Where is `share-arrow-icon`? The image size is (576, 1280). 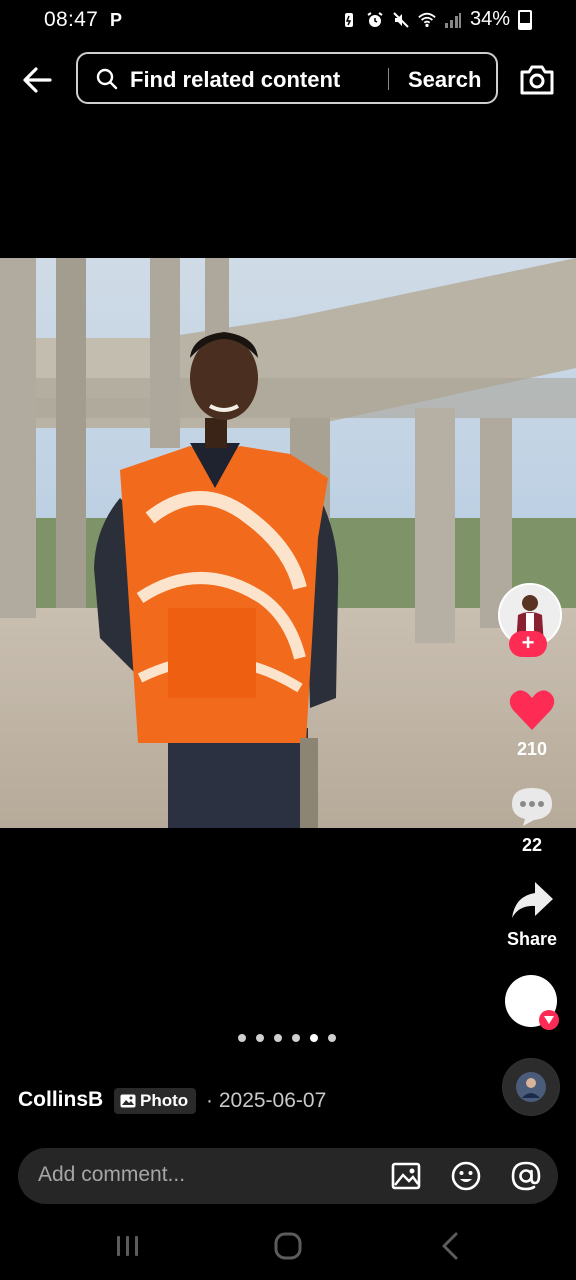 share-arrow-icon is located at coordinates (532, 900).